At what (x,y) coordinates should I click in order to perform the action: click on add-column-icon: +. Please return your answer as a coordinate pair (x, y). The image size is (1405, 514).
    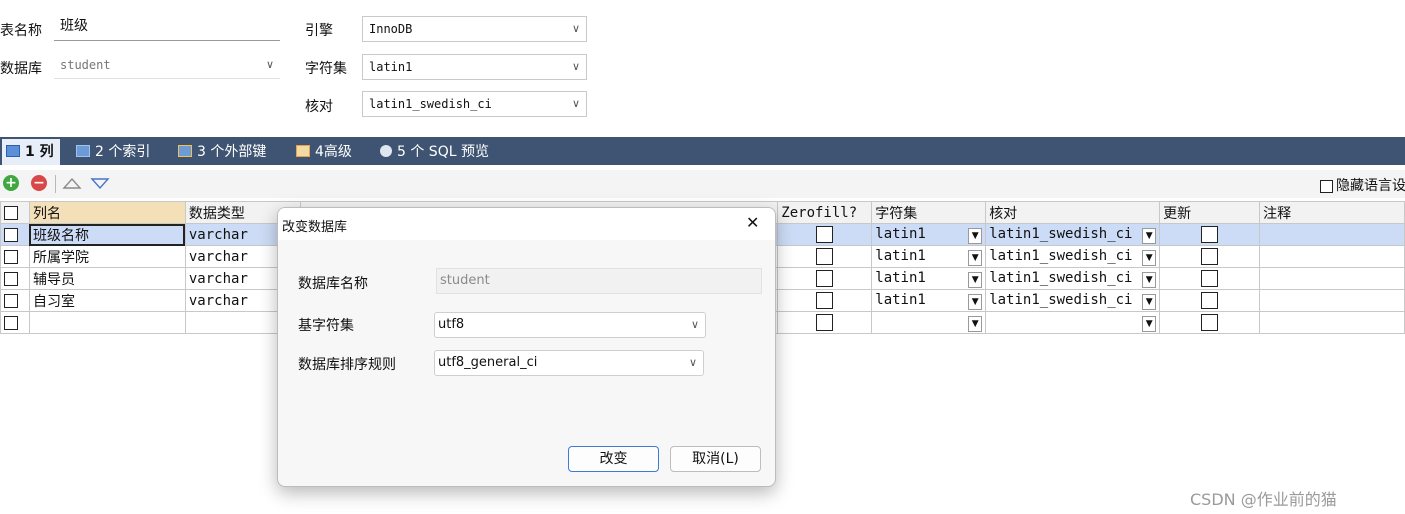
    Looking at the image, I should click on (11, 183).